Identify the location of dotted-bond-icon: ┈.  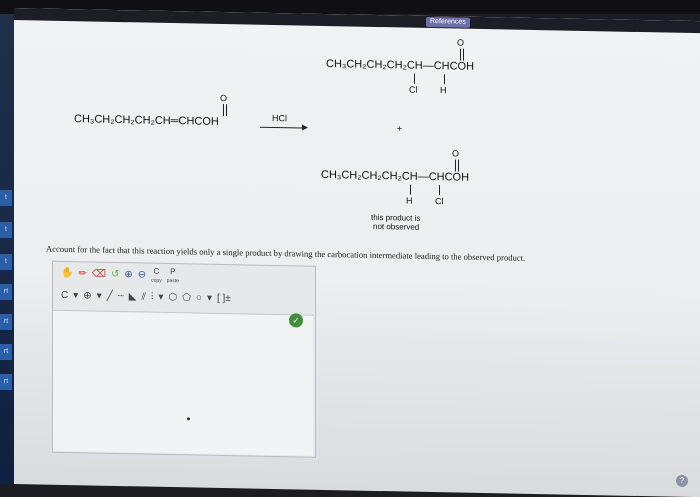
(121, 297).